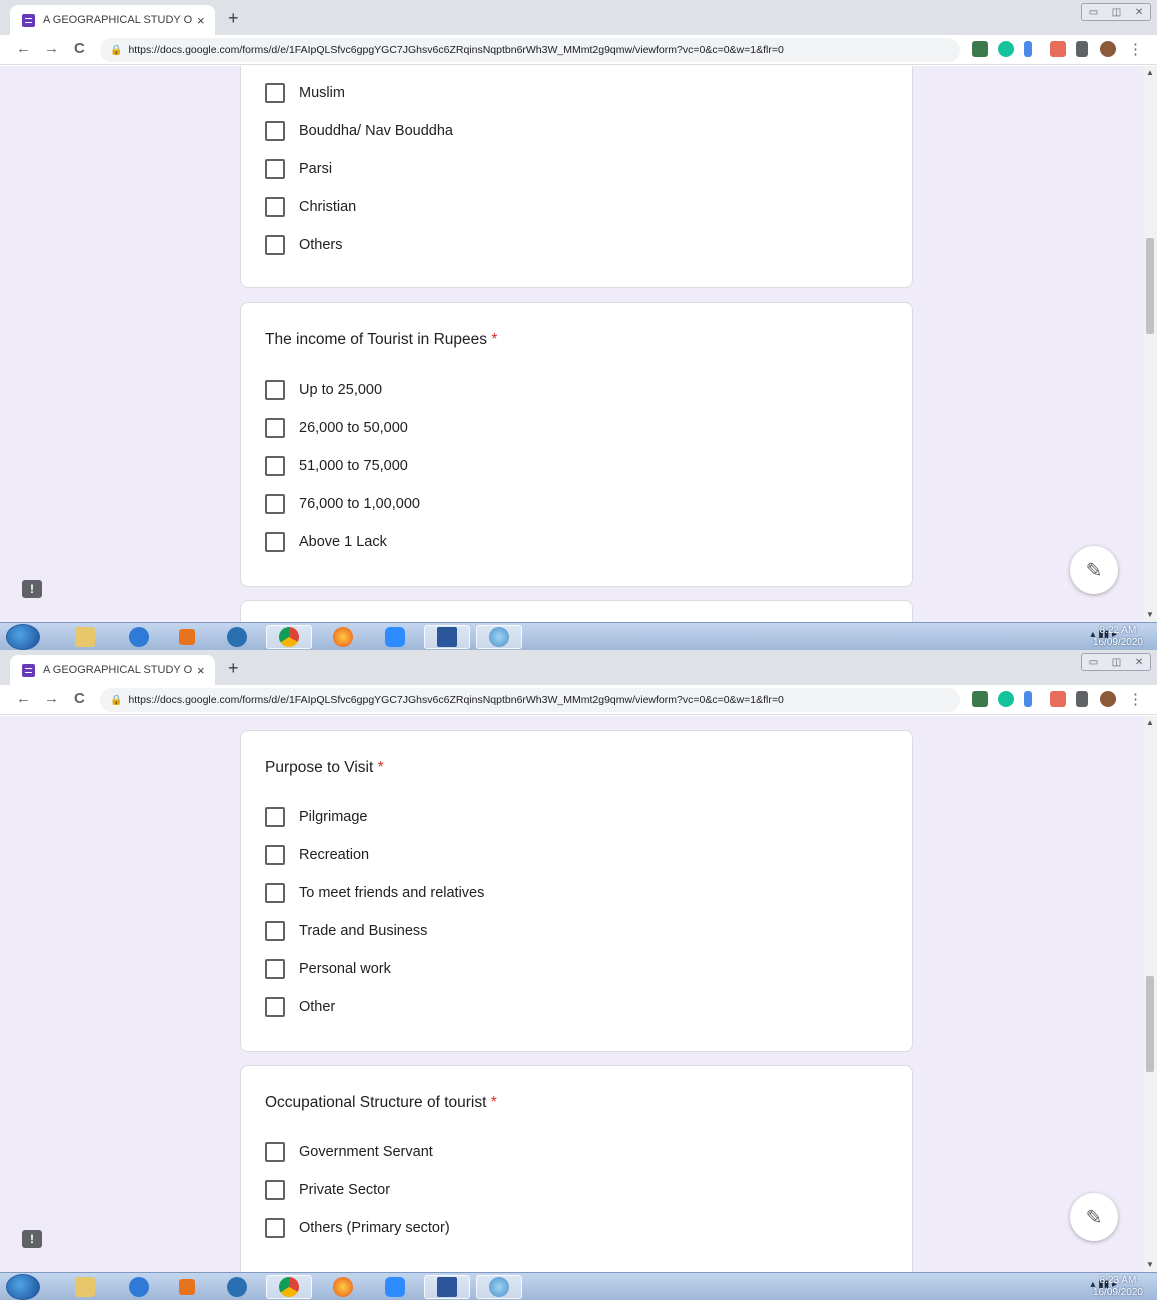  What do you see at coordinates (336, 466) in the screenshot?
I see `option-income: 51,000 to 75,000` at bounding box center [336, 466].